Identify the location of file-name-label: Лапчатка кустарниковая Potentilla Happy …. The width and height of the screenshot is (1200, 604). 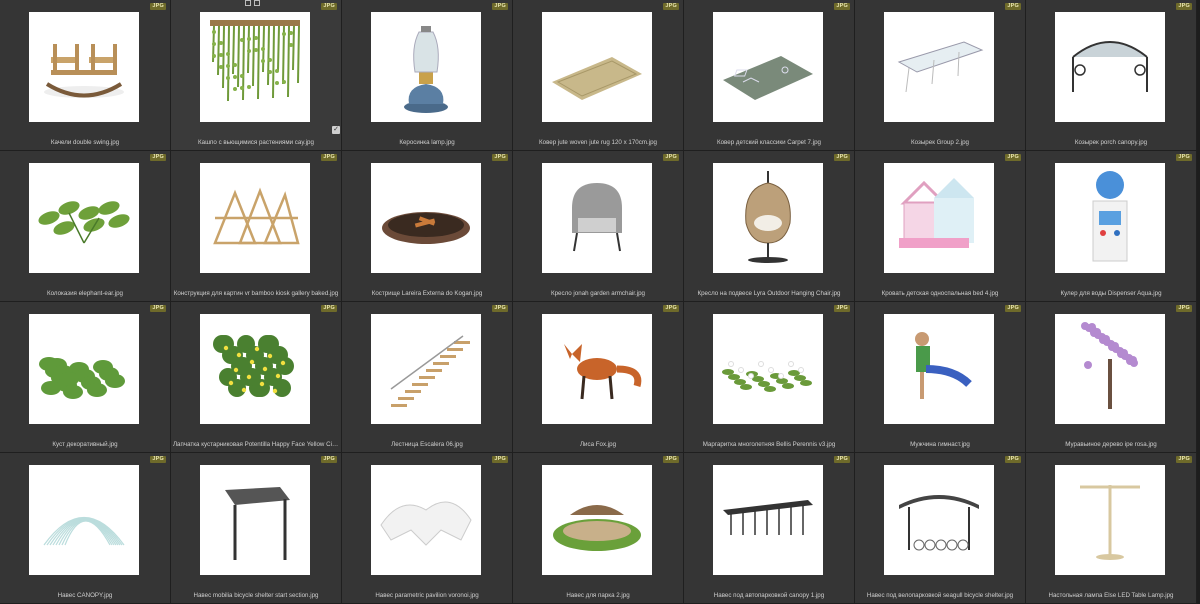
(256, 444).